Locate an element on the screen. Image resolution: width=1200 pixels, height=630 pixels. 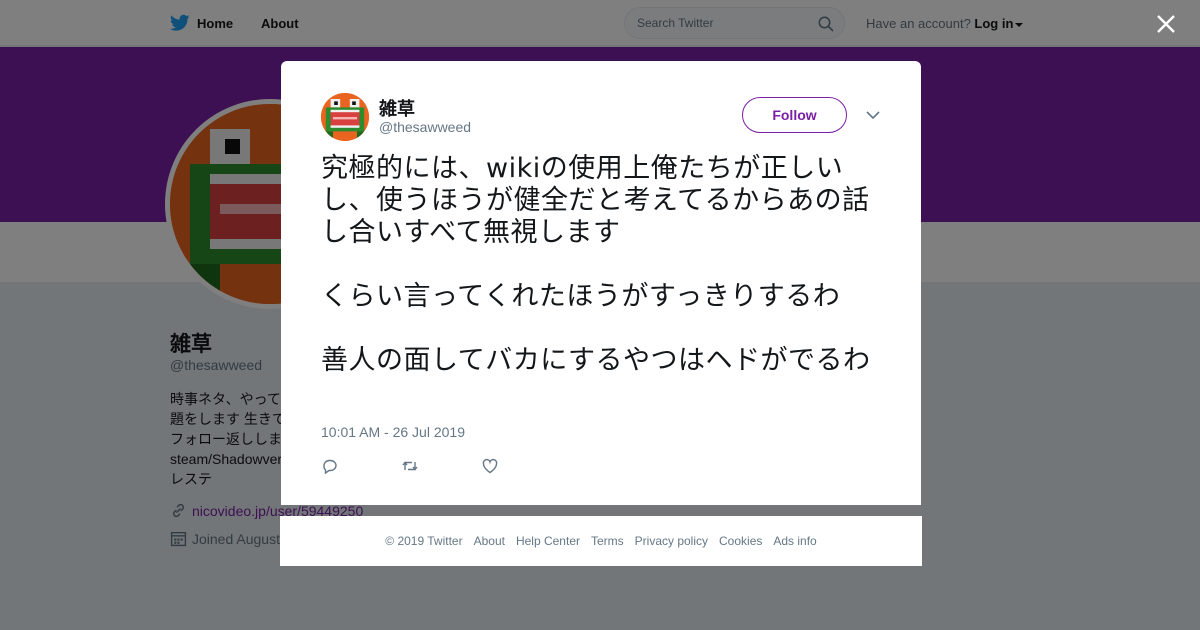
author-handle: @thesawweed is located at coordinates (425, 127).